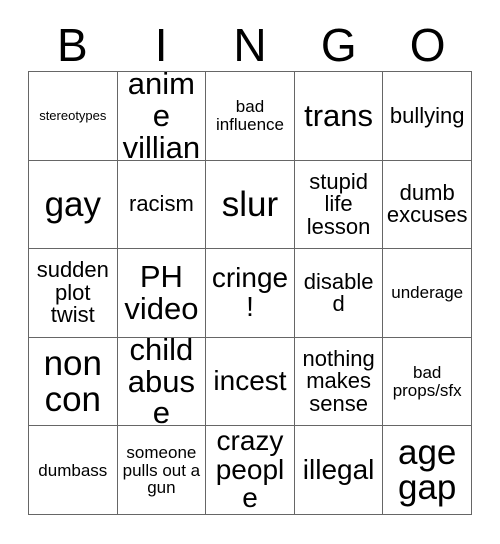 The width and height of the screenshot is (500, 544). I want to click on bingo-cell-label: dumbass, so click(73, 470).